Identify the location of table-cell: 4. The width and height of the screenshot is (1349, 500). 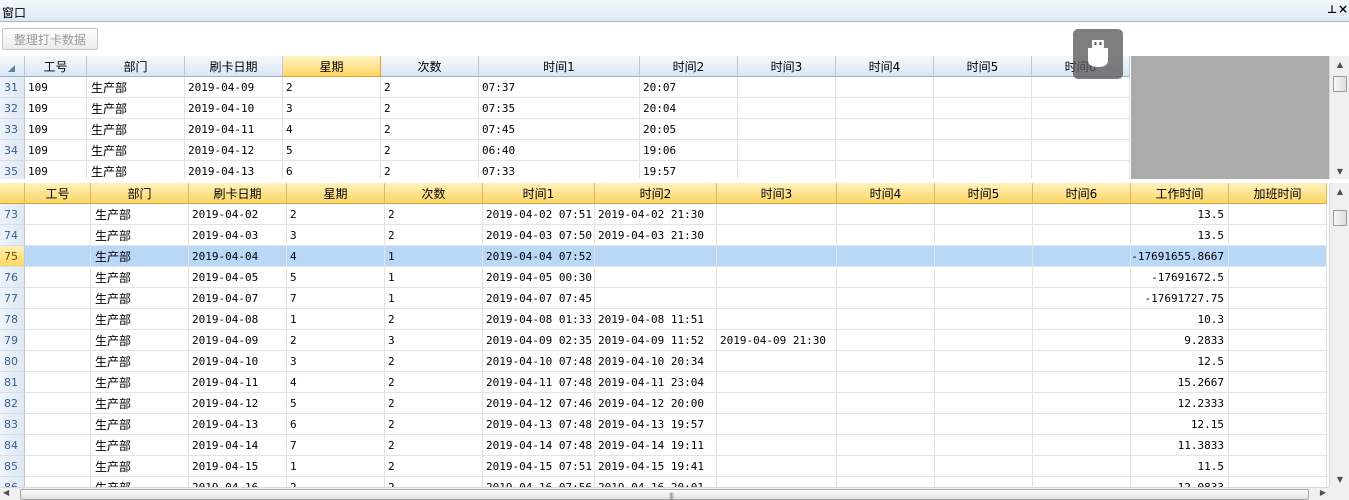
(332, 129).